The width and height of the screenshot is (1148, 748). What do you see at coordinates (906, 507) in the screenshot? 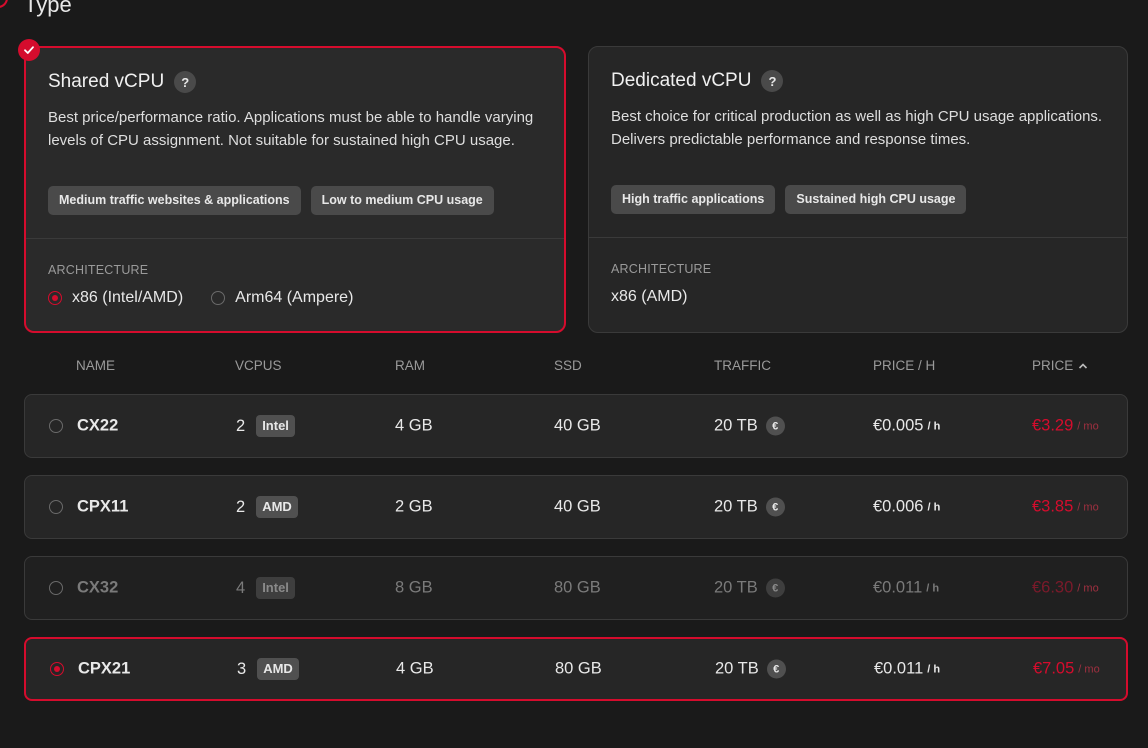
I see `hourly-price-cell: €0.006/ h` at bounding box center [906, 507].